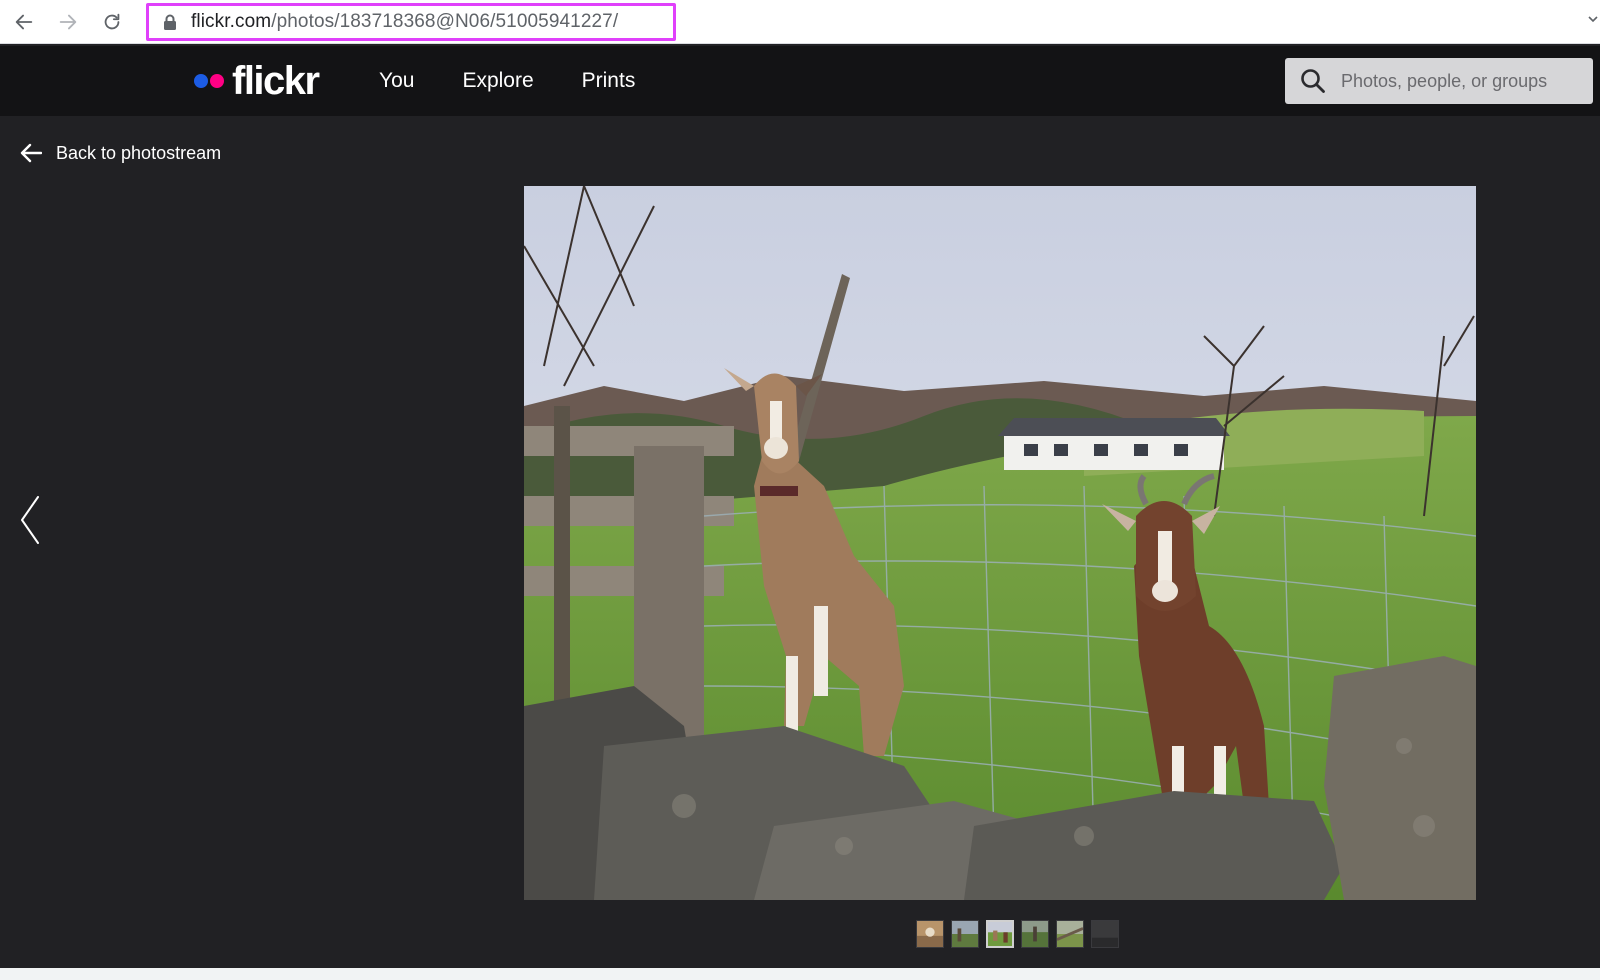 The image size is (1600, 980). I want to click on back-to-photostream-link: Back to photostream, so click(120, 153).